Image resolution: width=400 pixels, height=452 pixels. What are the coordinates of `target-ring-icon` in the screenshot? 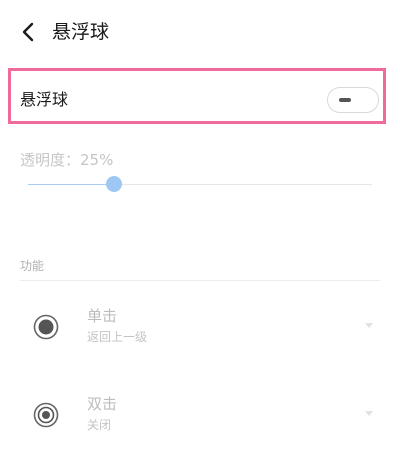 It's located at (46, 415).